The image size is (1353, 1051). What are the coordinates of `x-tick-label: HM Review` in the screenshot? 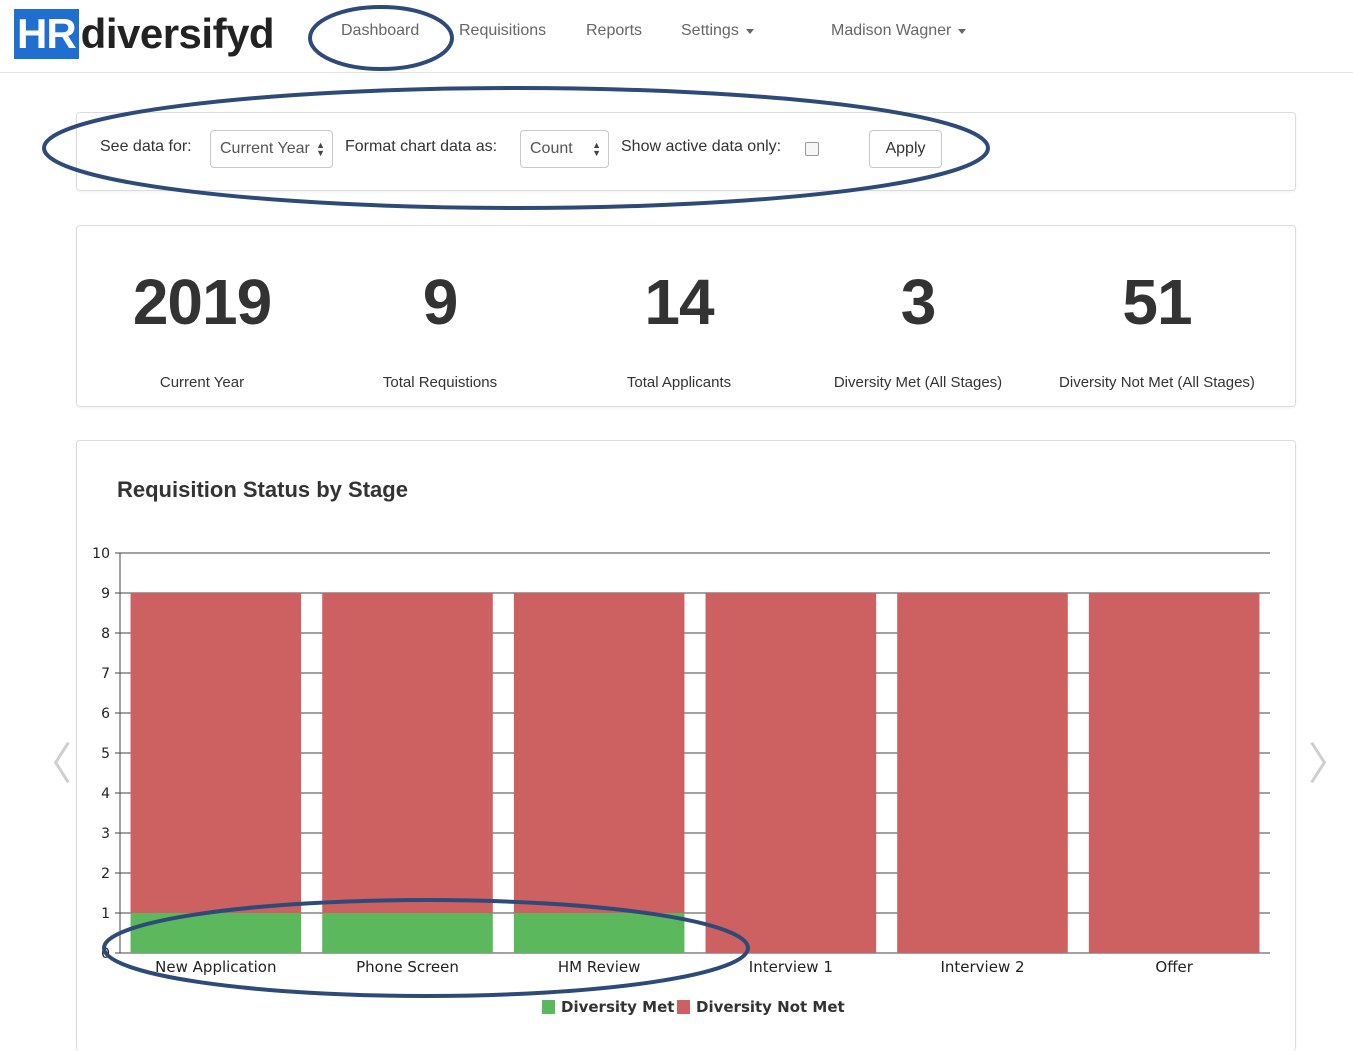 It's located at (599, 967).